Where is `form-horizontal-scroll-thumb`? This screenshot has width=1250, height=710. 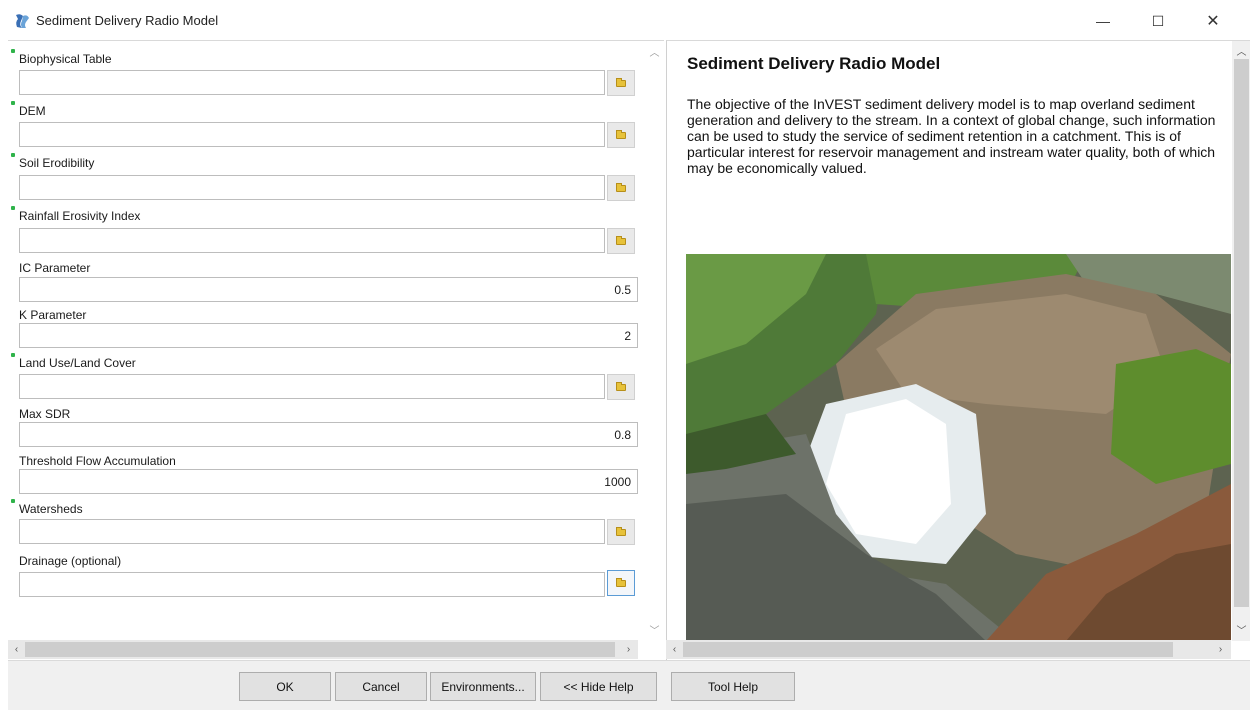 form-horizontal-scroll-thumb is located at coordinates (320, 649).